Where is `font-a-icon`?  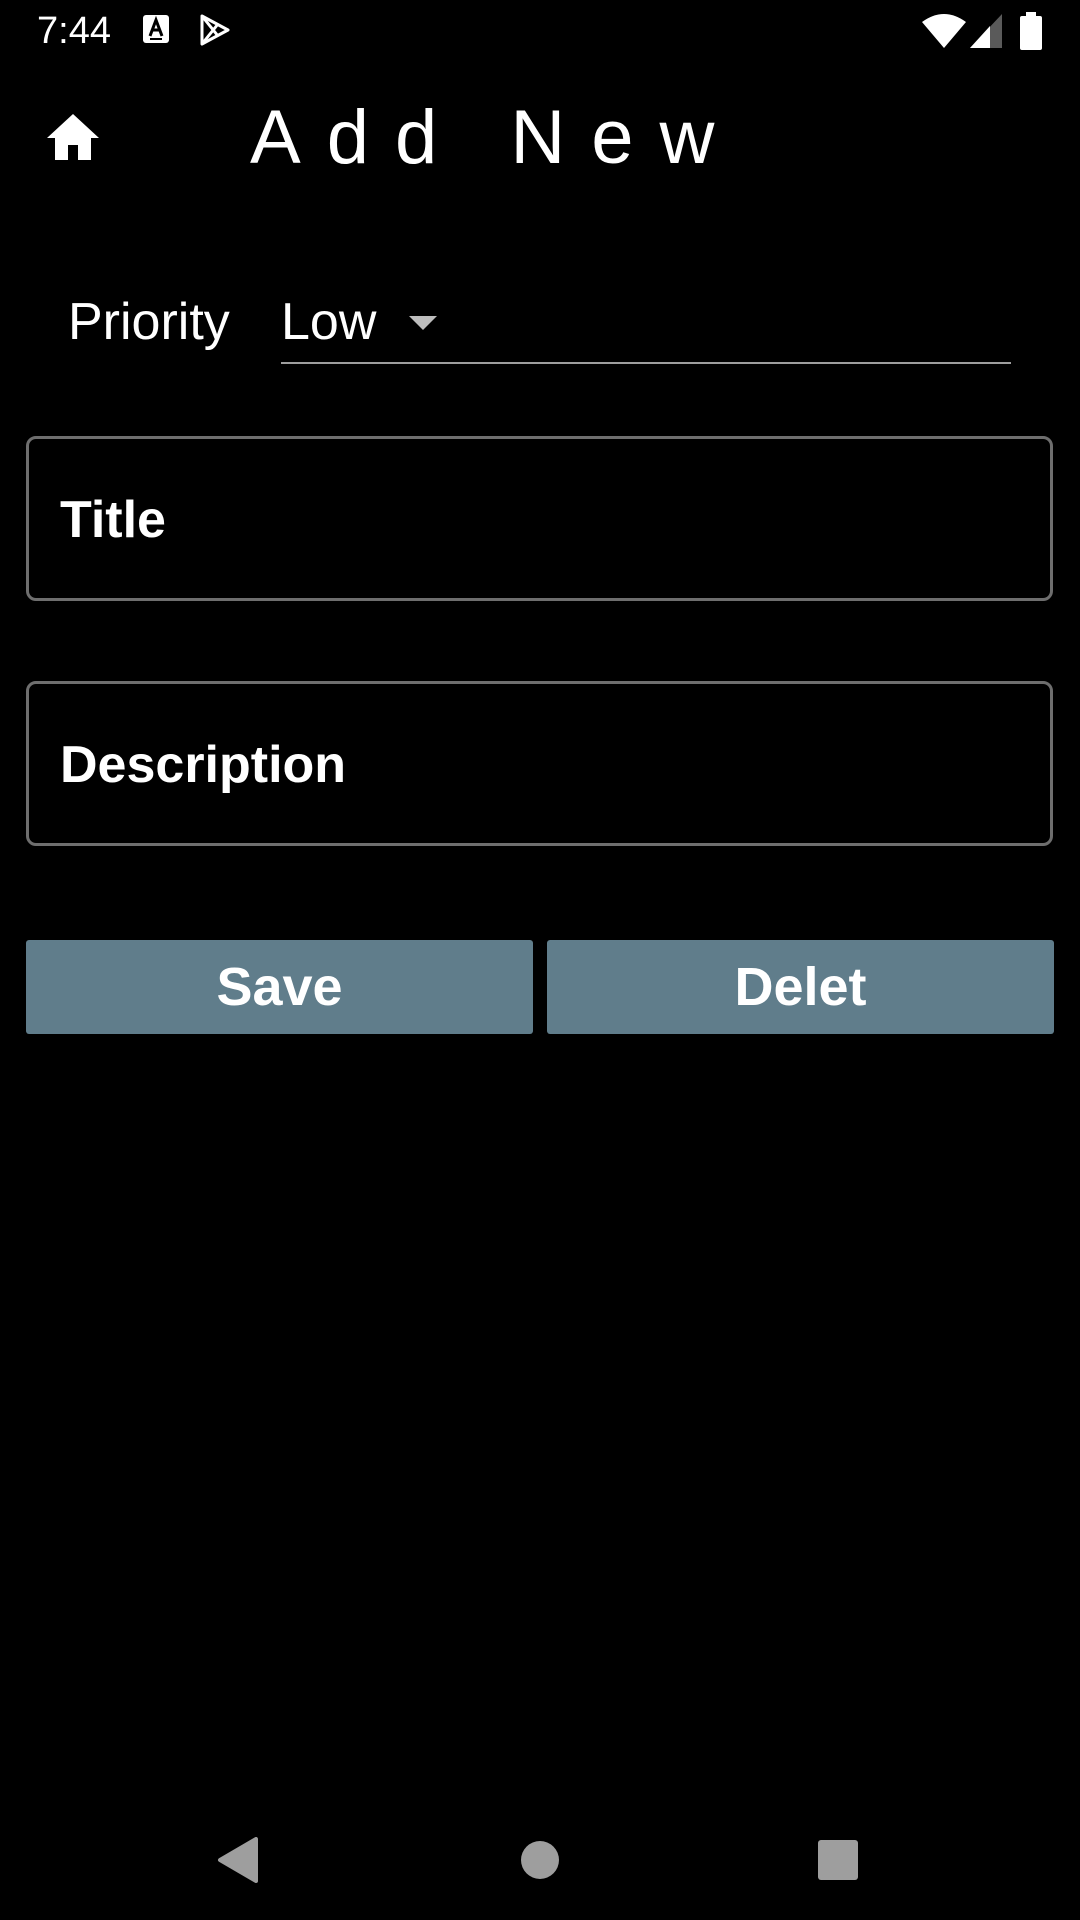 font-a-icon is located at coordinates (156, 29).